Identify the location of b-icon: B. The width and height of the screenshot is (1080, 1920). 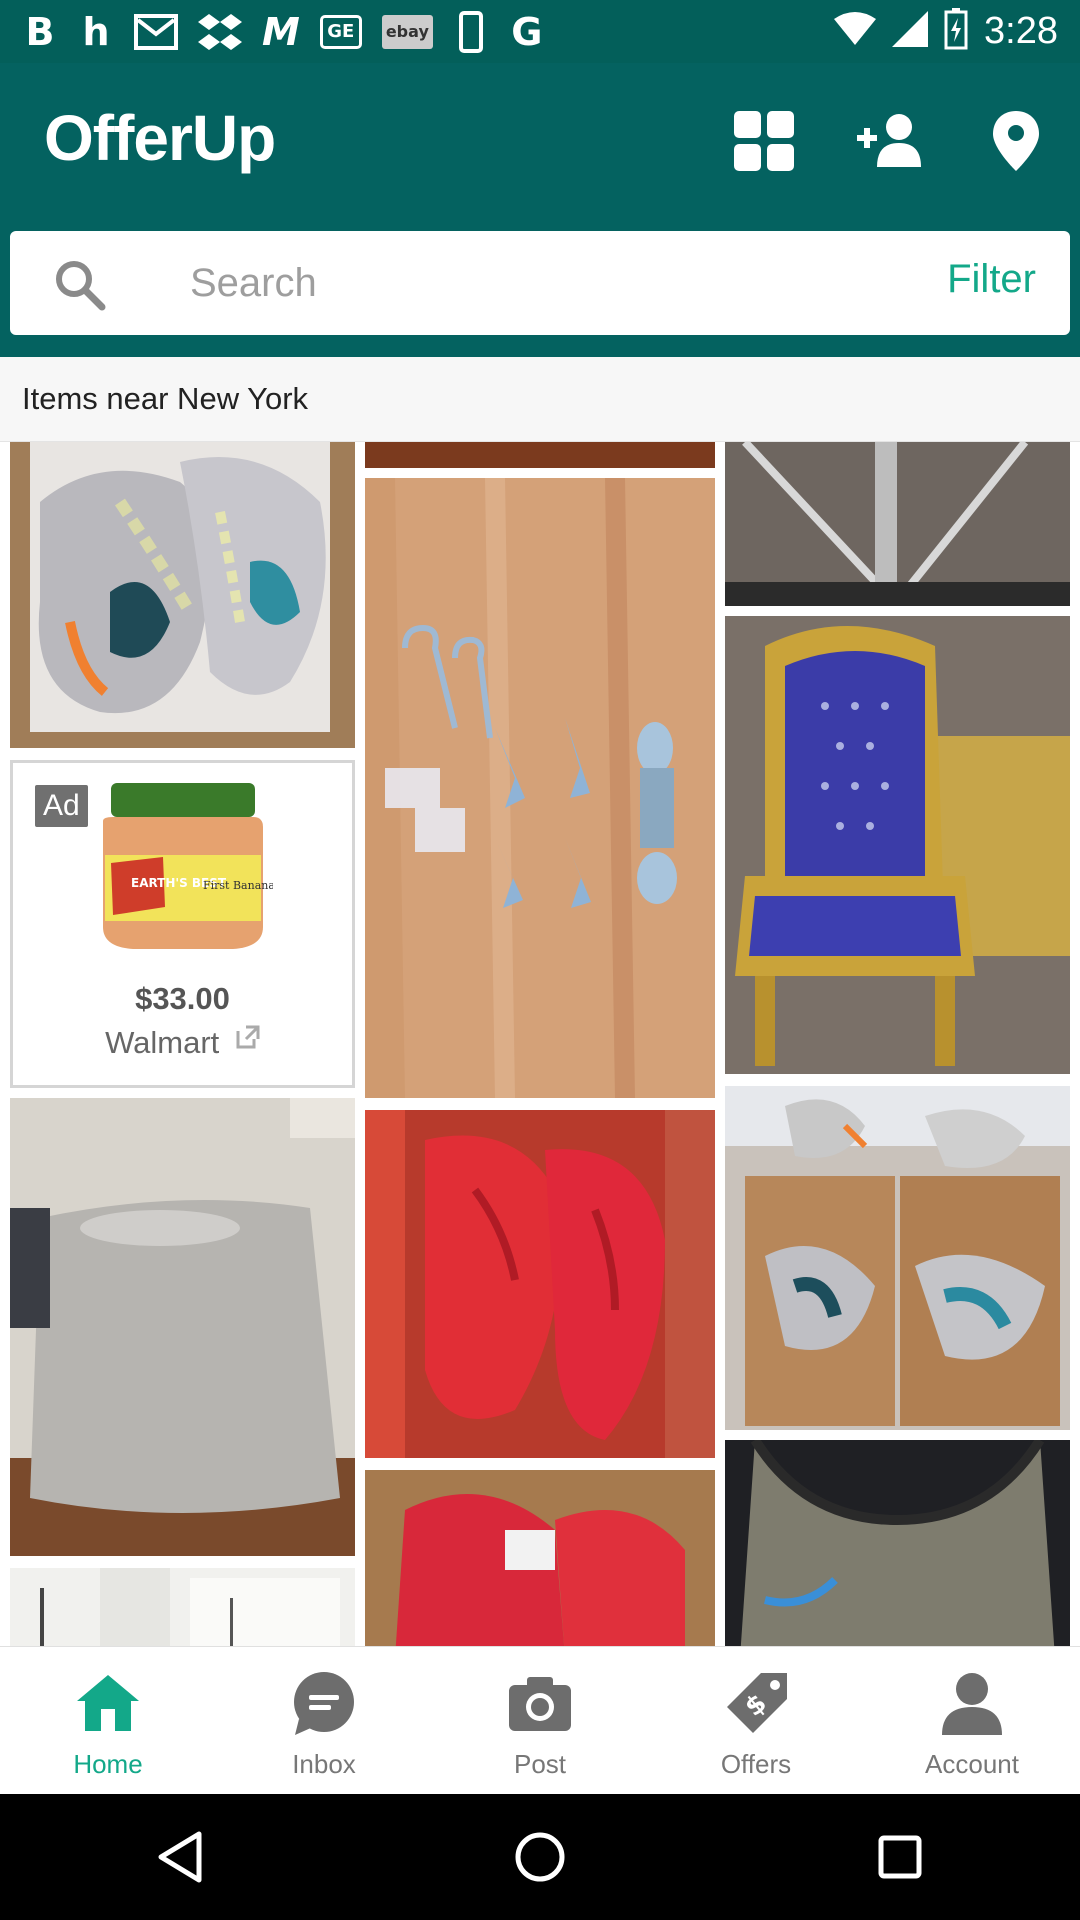
(40, 31).